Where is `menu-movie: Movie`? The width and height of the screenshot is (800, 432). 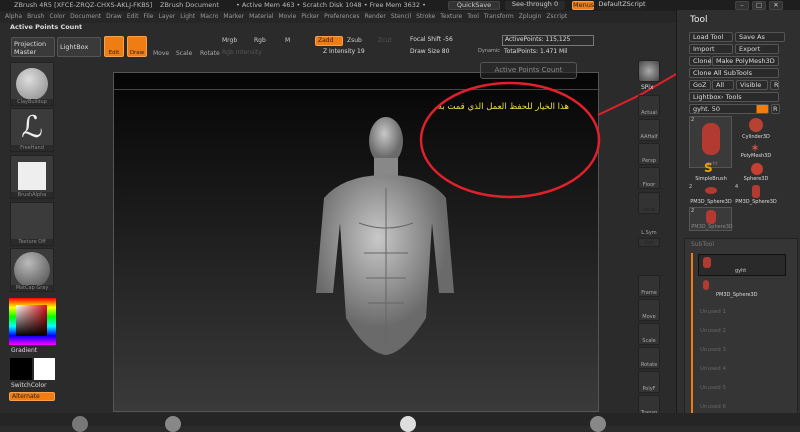 menu-movie: Movie is located at coordinates (288, 16).